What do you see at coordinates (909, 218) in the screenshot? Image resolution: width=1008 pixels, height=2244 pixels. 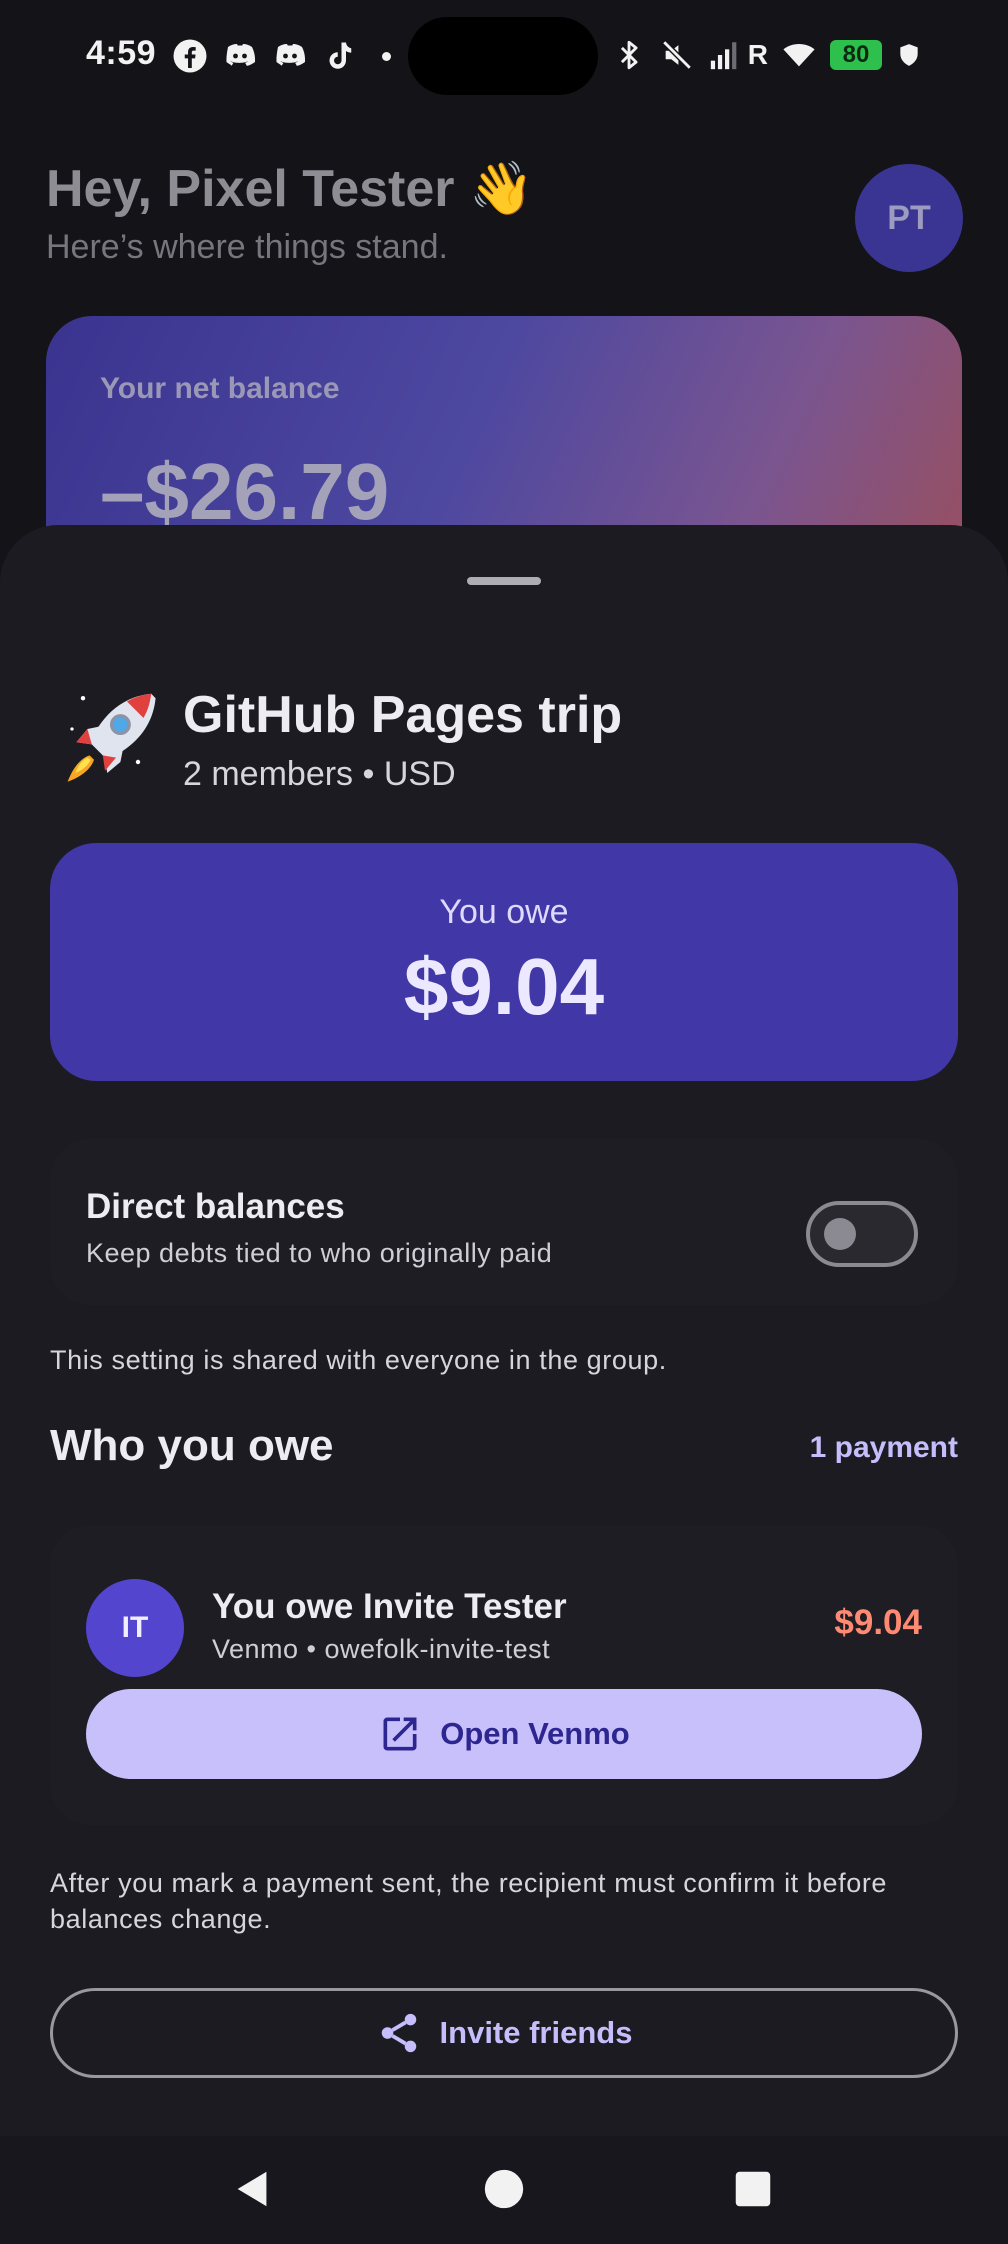 I see `profile-avatar: PT` at bounding box center [909, 218].